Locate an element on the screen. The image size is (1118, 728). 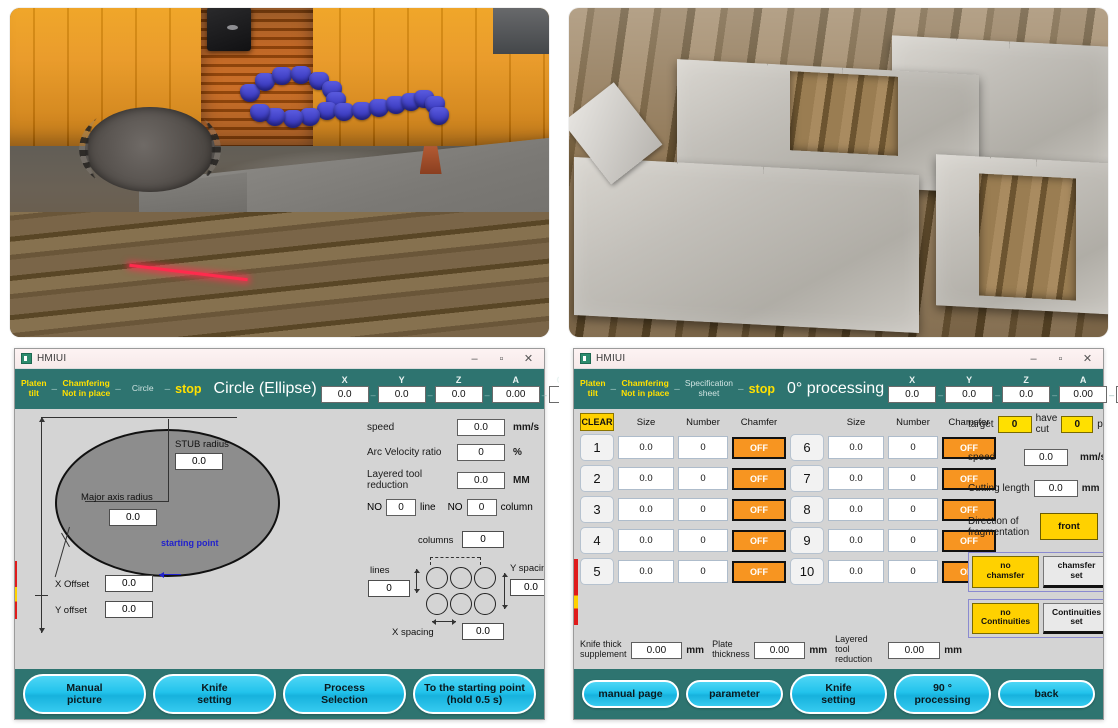
major-axis-input: 0.0 is located at coordinates (133, 517).